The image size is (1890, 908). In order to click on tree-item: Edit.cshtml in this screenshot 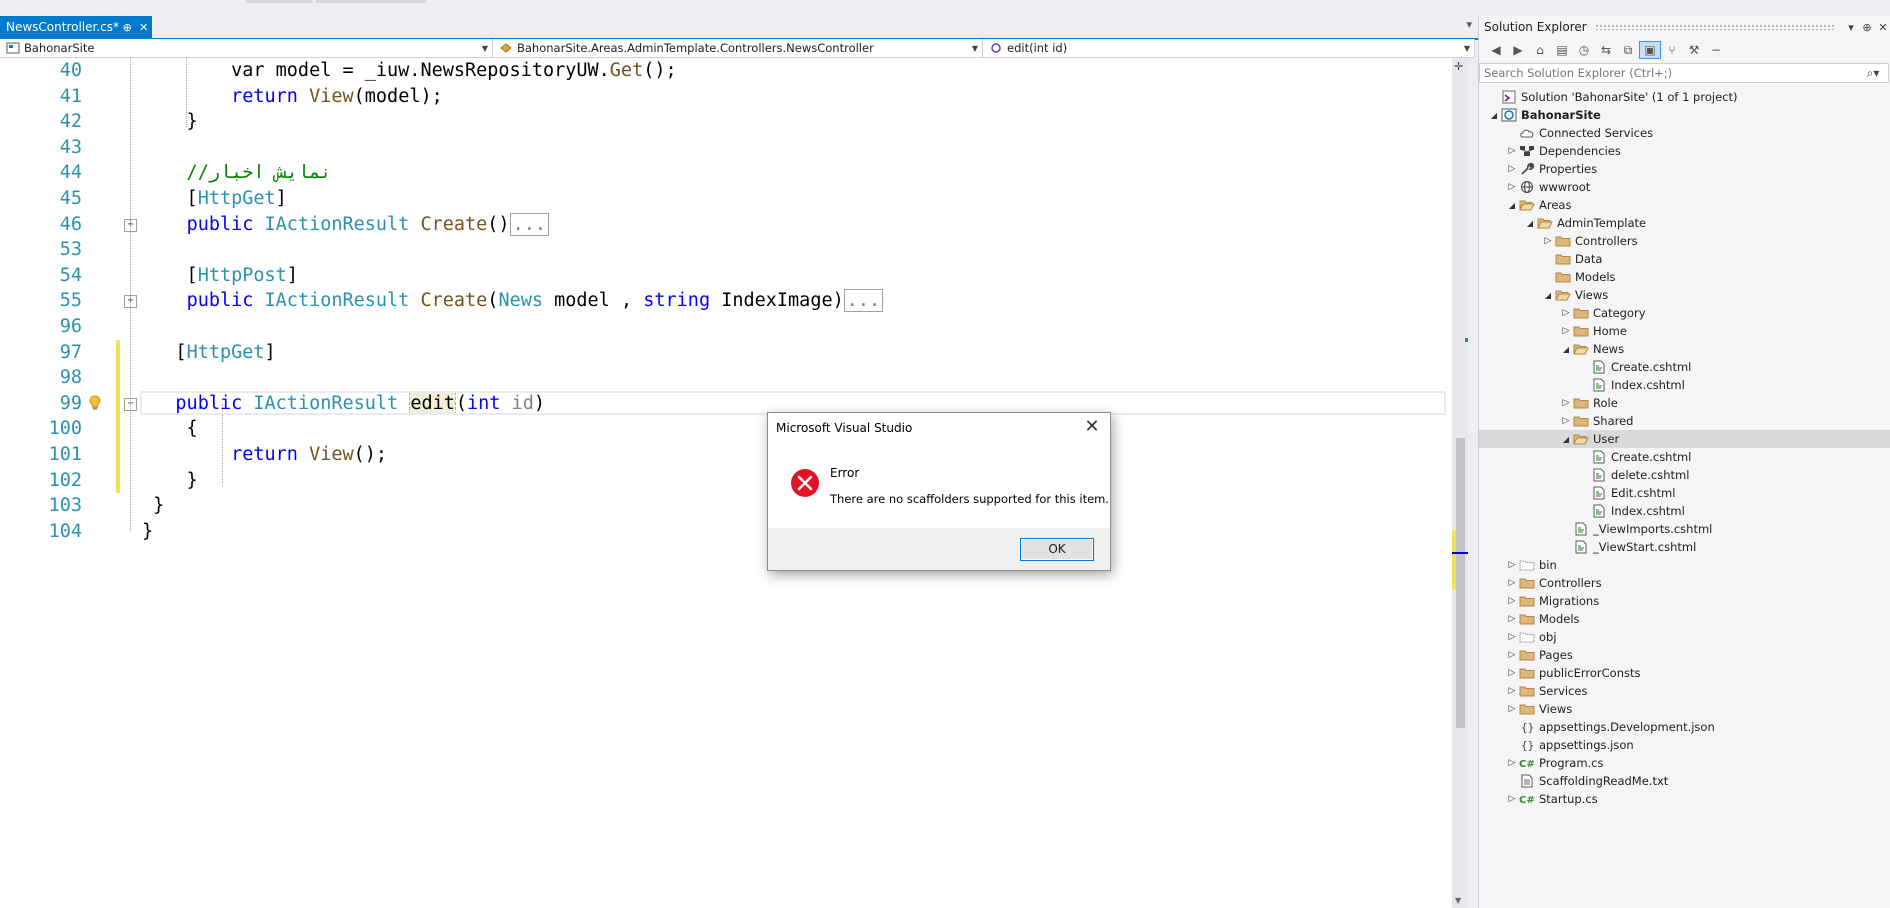, I will do `click(1684, 493)`.